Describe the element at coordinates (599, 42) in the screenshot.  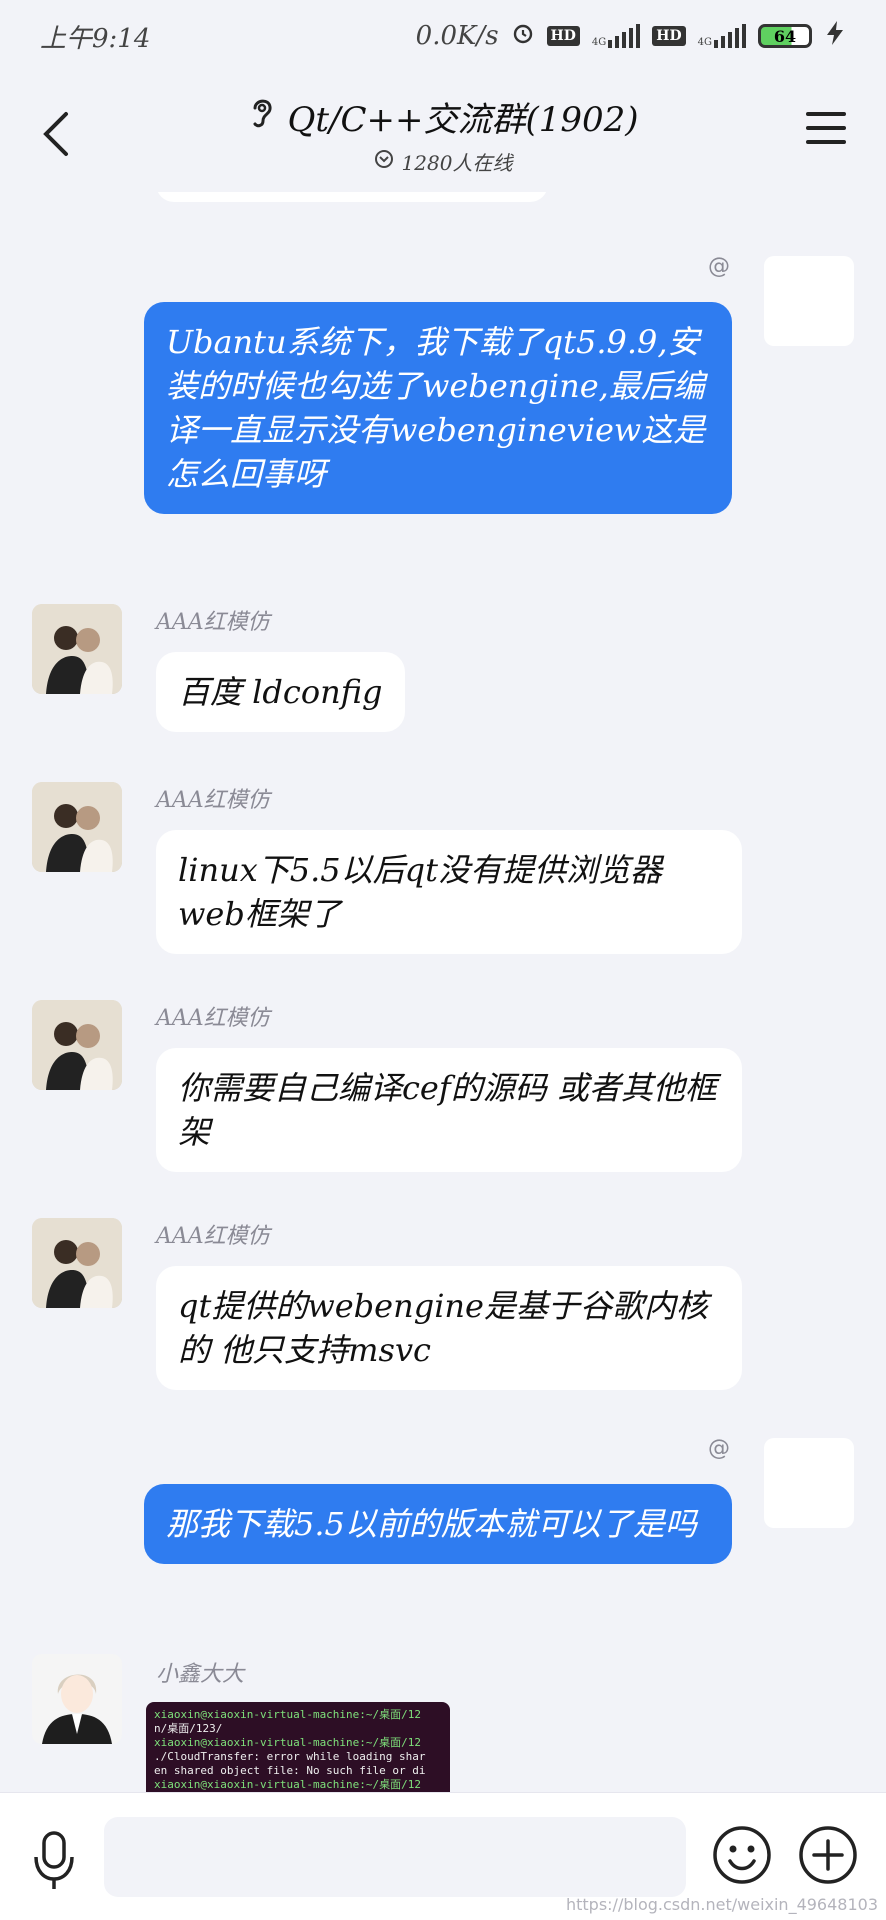
I see `network-type: 4G` at that location.